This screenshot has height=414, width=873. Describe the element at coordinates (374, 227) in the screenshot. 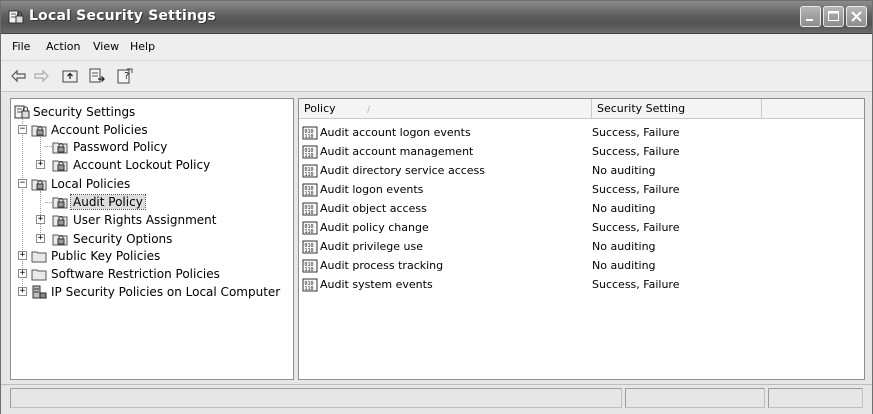

I see `policy-name: Audit policy change` at that location.